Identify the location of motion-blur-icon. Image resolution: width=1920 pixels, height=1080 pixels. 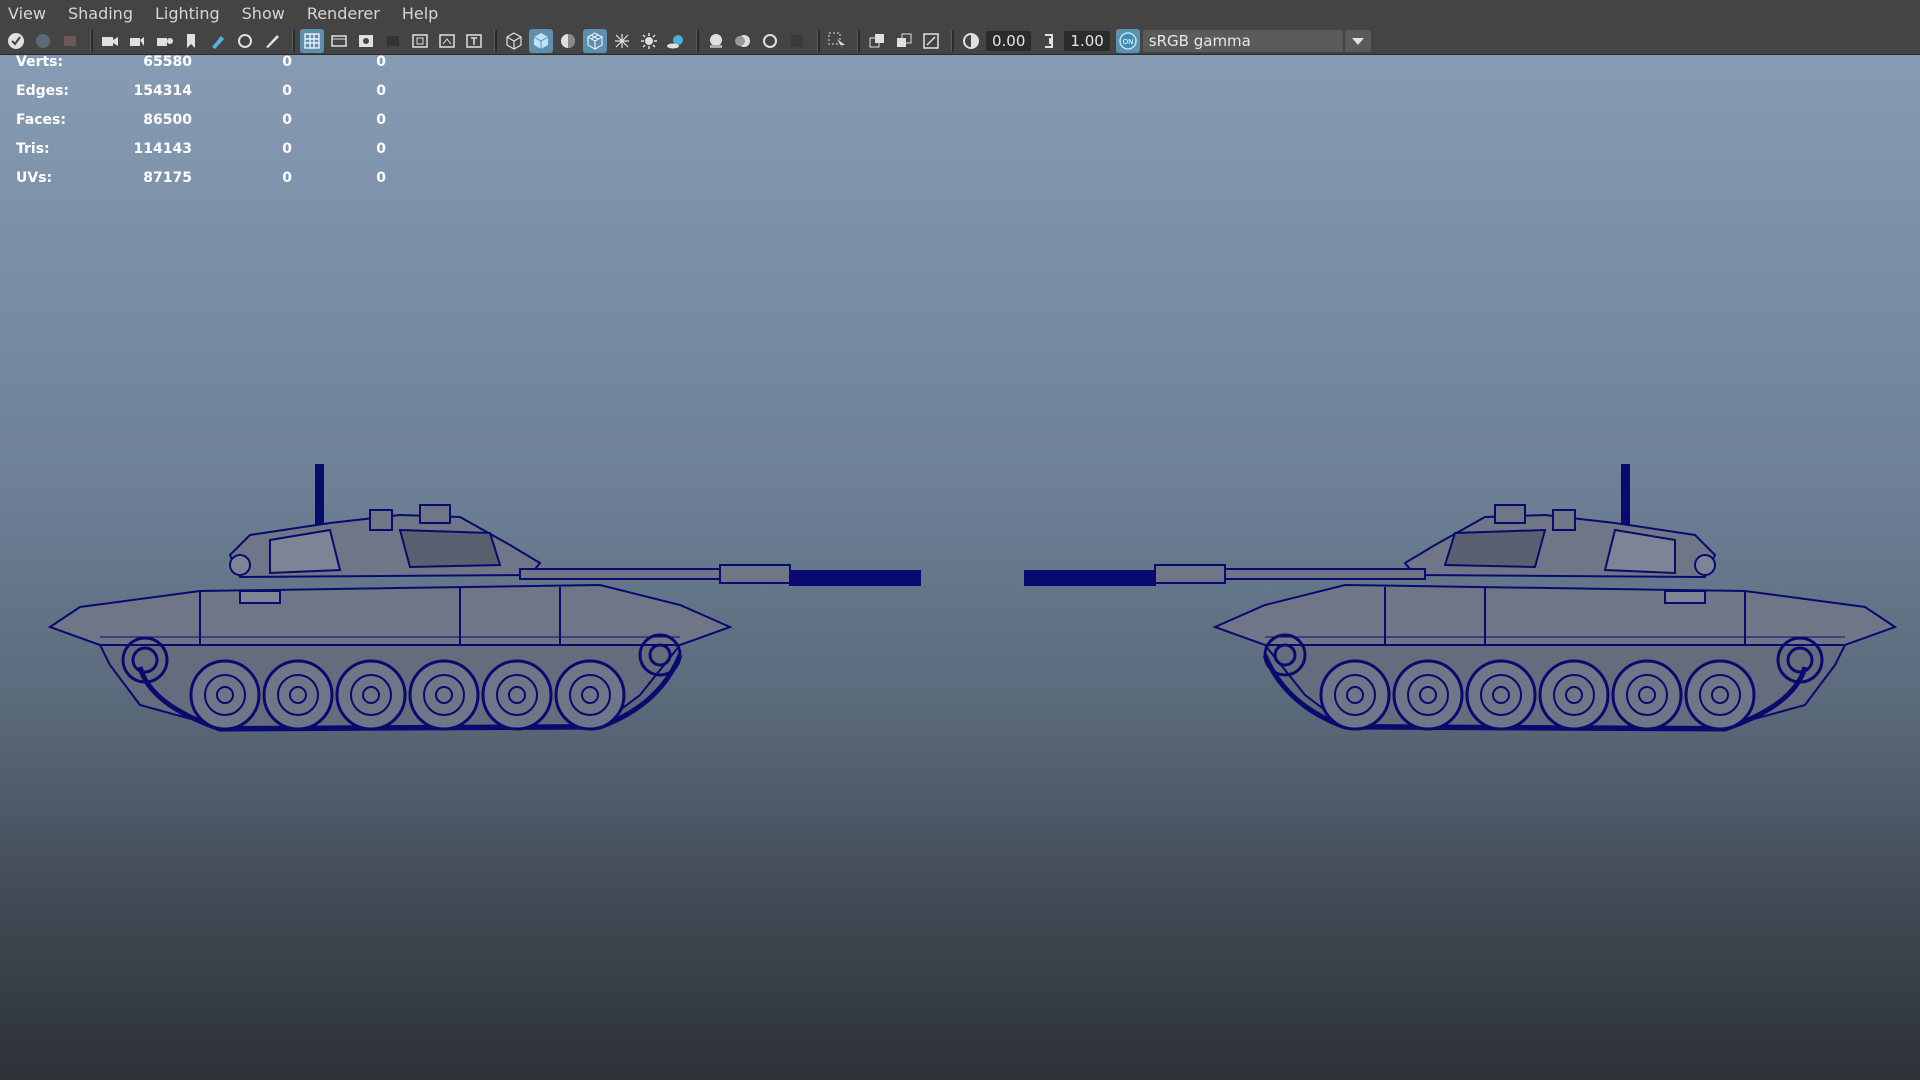
(743, 41).